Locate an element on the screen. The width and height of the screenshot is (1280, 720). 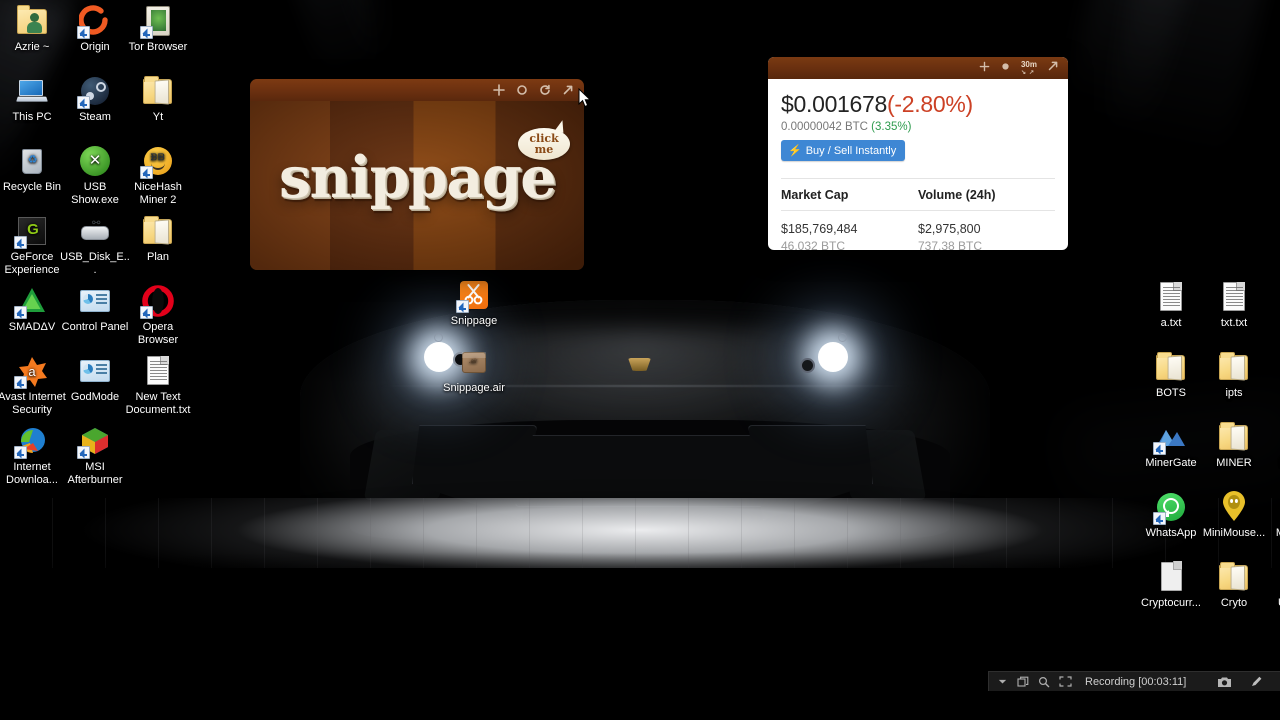
desktop-icon-avast-internet-security: a Avast Internet Security is located at coordinates (33, 386).